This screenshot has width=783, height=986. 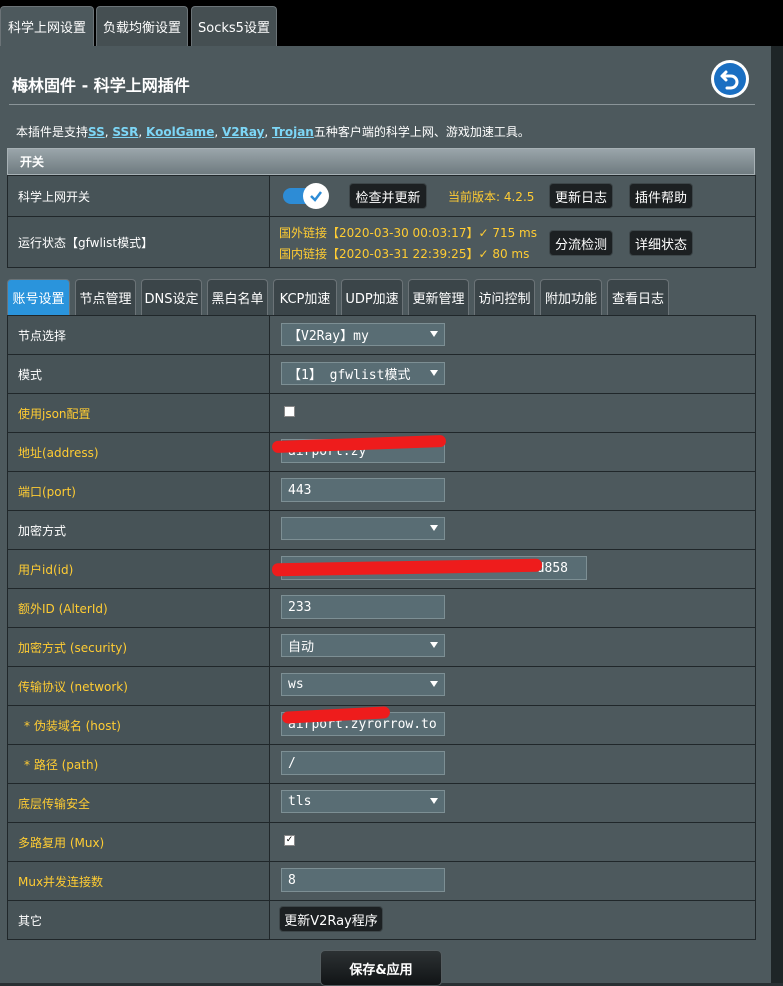 I want to click on proxy-toggle, so click(x=306, y=196).